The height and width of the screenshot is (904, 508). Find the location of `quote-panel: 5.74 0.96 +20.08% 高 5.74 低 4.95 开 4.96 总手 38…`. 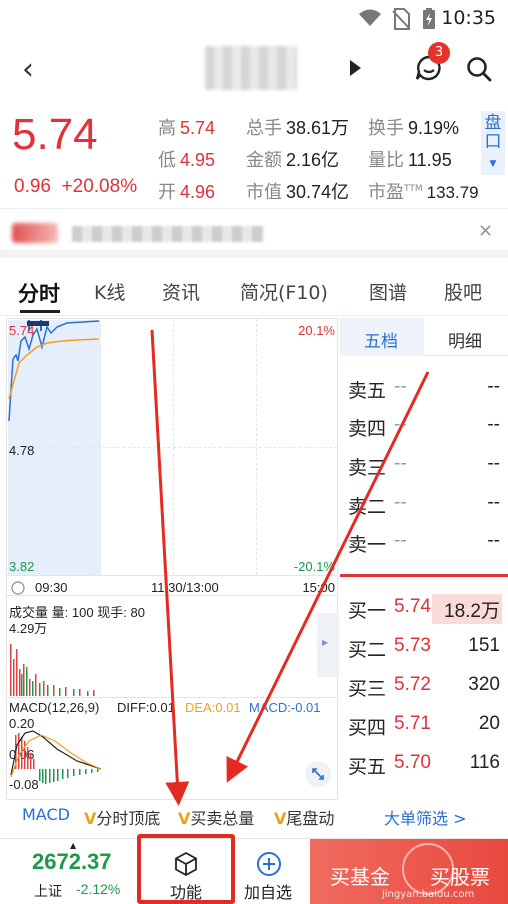

quote-panel: 5.74 0.96 +20.08% 高 5.74 低 4.95 开 4.96 总手 38… is located at coordinates (254, 154).